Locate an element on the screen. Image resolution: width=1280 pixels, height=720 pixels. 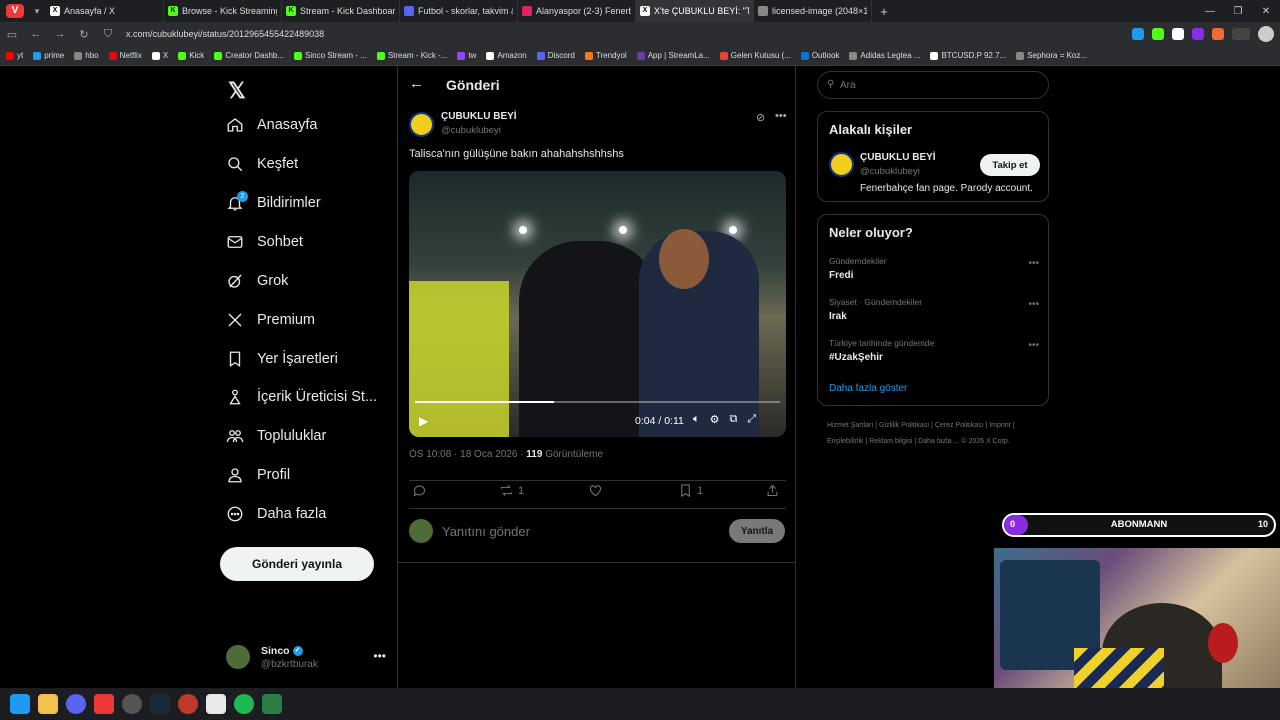
nav-item-notifications: 2 Bildirimler is located at coordinates (270, 203).